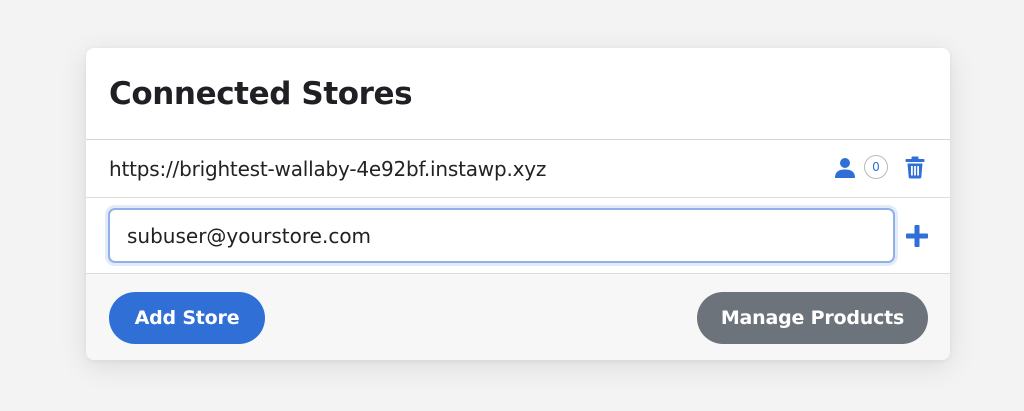 The width and height of the screenshot is (1024, 411). I want to click on user-icon, so click(845, 168).